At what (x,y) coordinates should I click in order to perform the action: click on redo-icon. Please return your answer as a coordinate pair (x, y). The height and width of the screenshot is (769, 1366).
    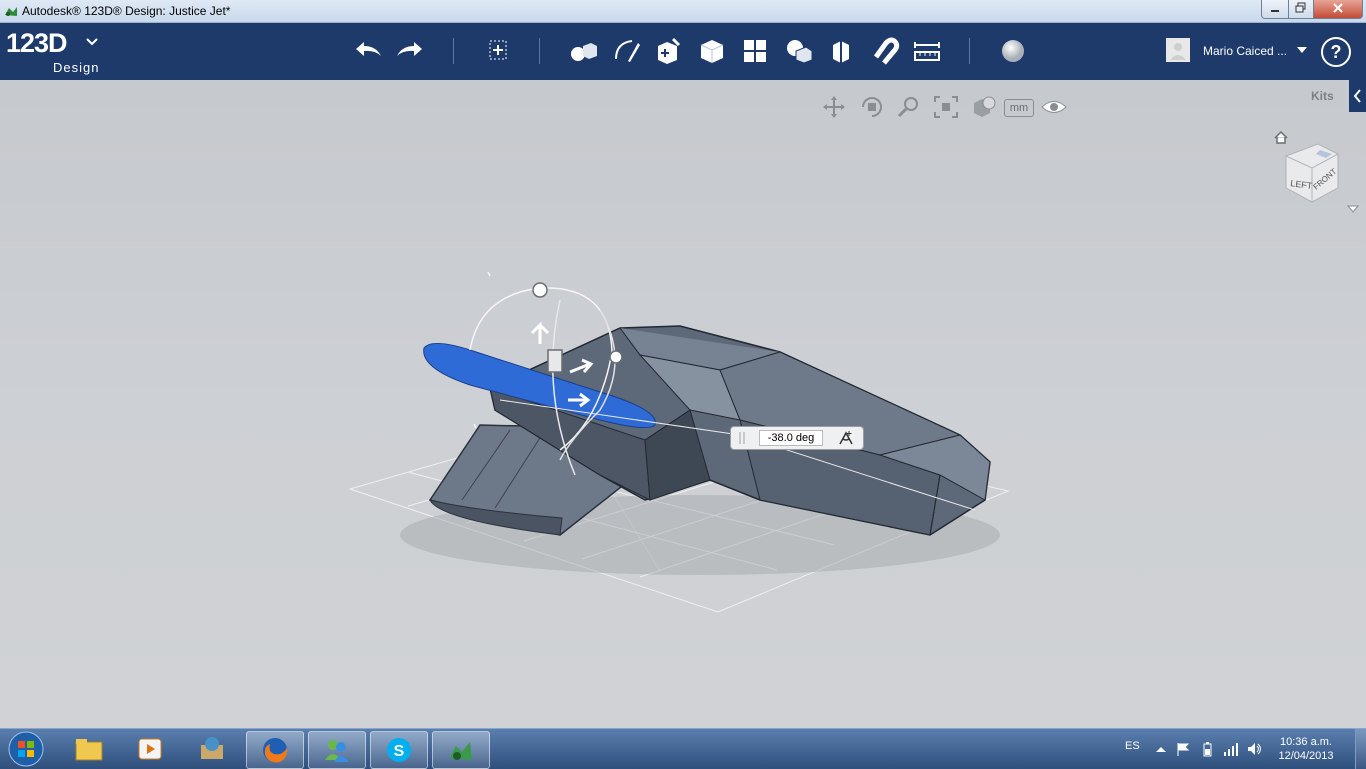
    Looking at the image, I should click on (409, 49).